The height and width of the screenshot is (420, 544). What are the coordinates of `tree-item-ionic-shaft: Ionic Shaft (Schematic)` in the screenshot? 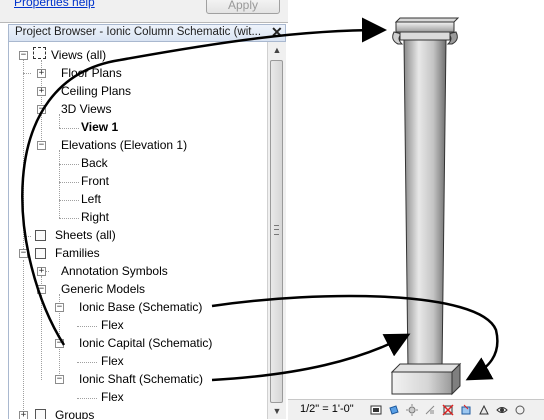 It's located at (141, 379).